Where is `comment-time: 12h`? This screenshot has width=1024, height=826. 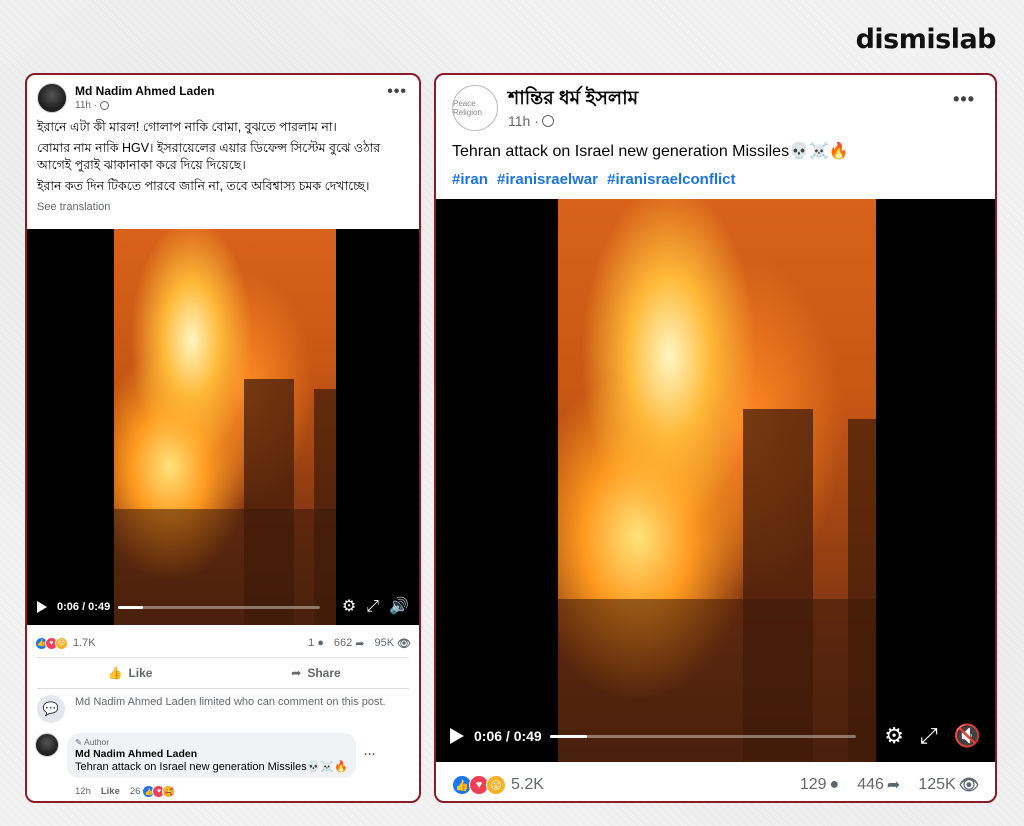
comment-time: 12h is located at coordinates (83, 791).